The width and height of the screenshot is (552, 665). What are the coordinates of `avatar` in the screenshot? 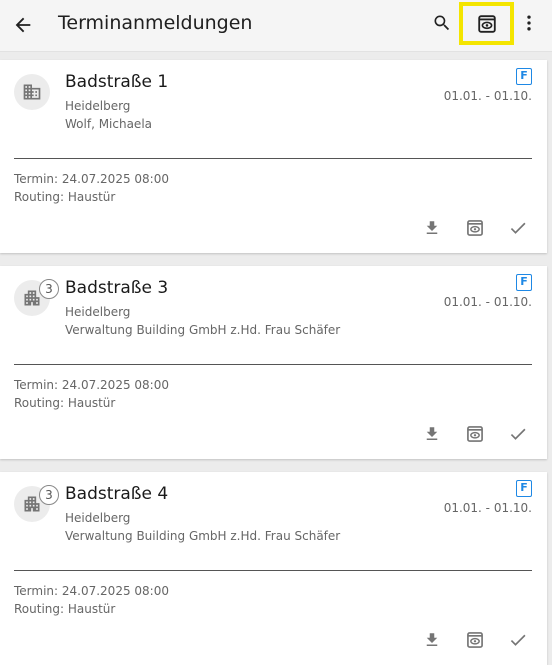 It's located at (32, 92).